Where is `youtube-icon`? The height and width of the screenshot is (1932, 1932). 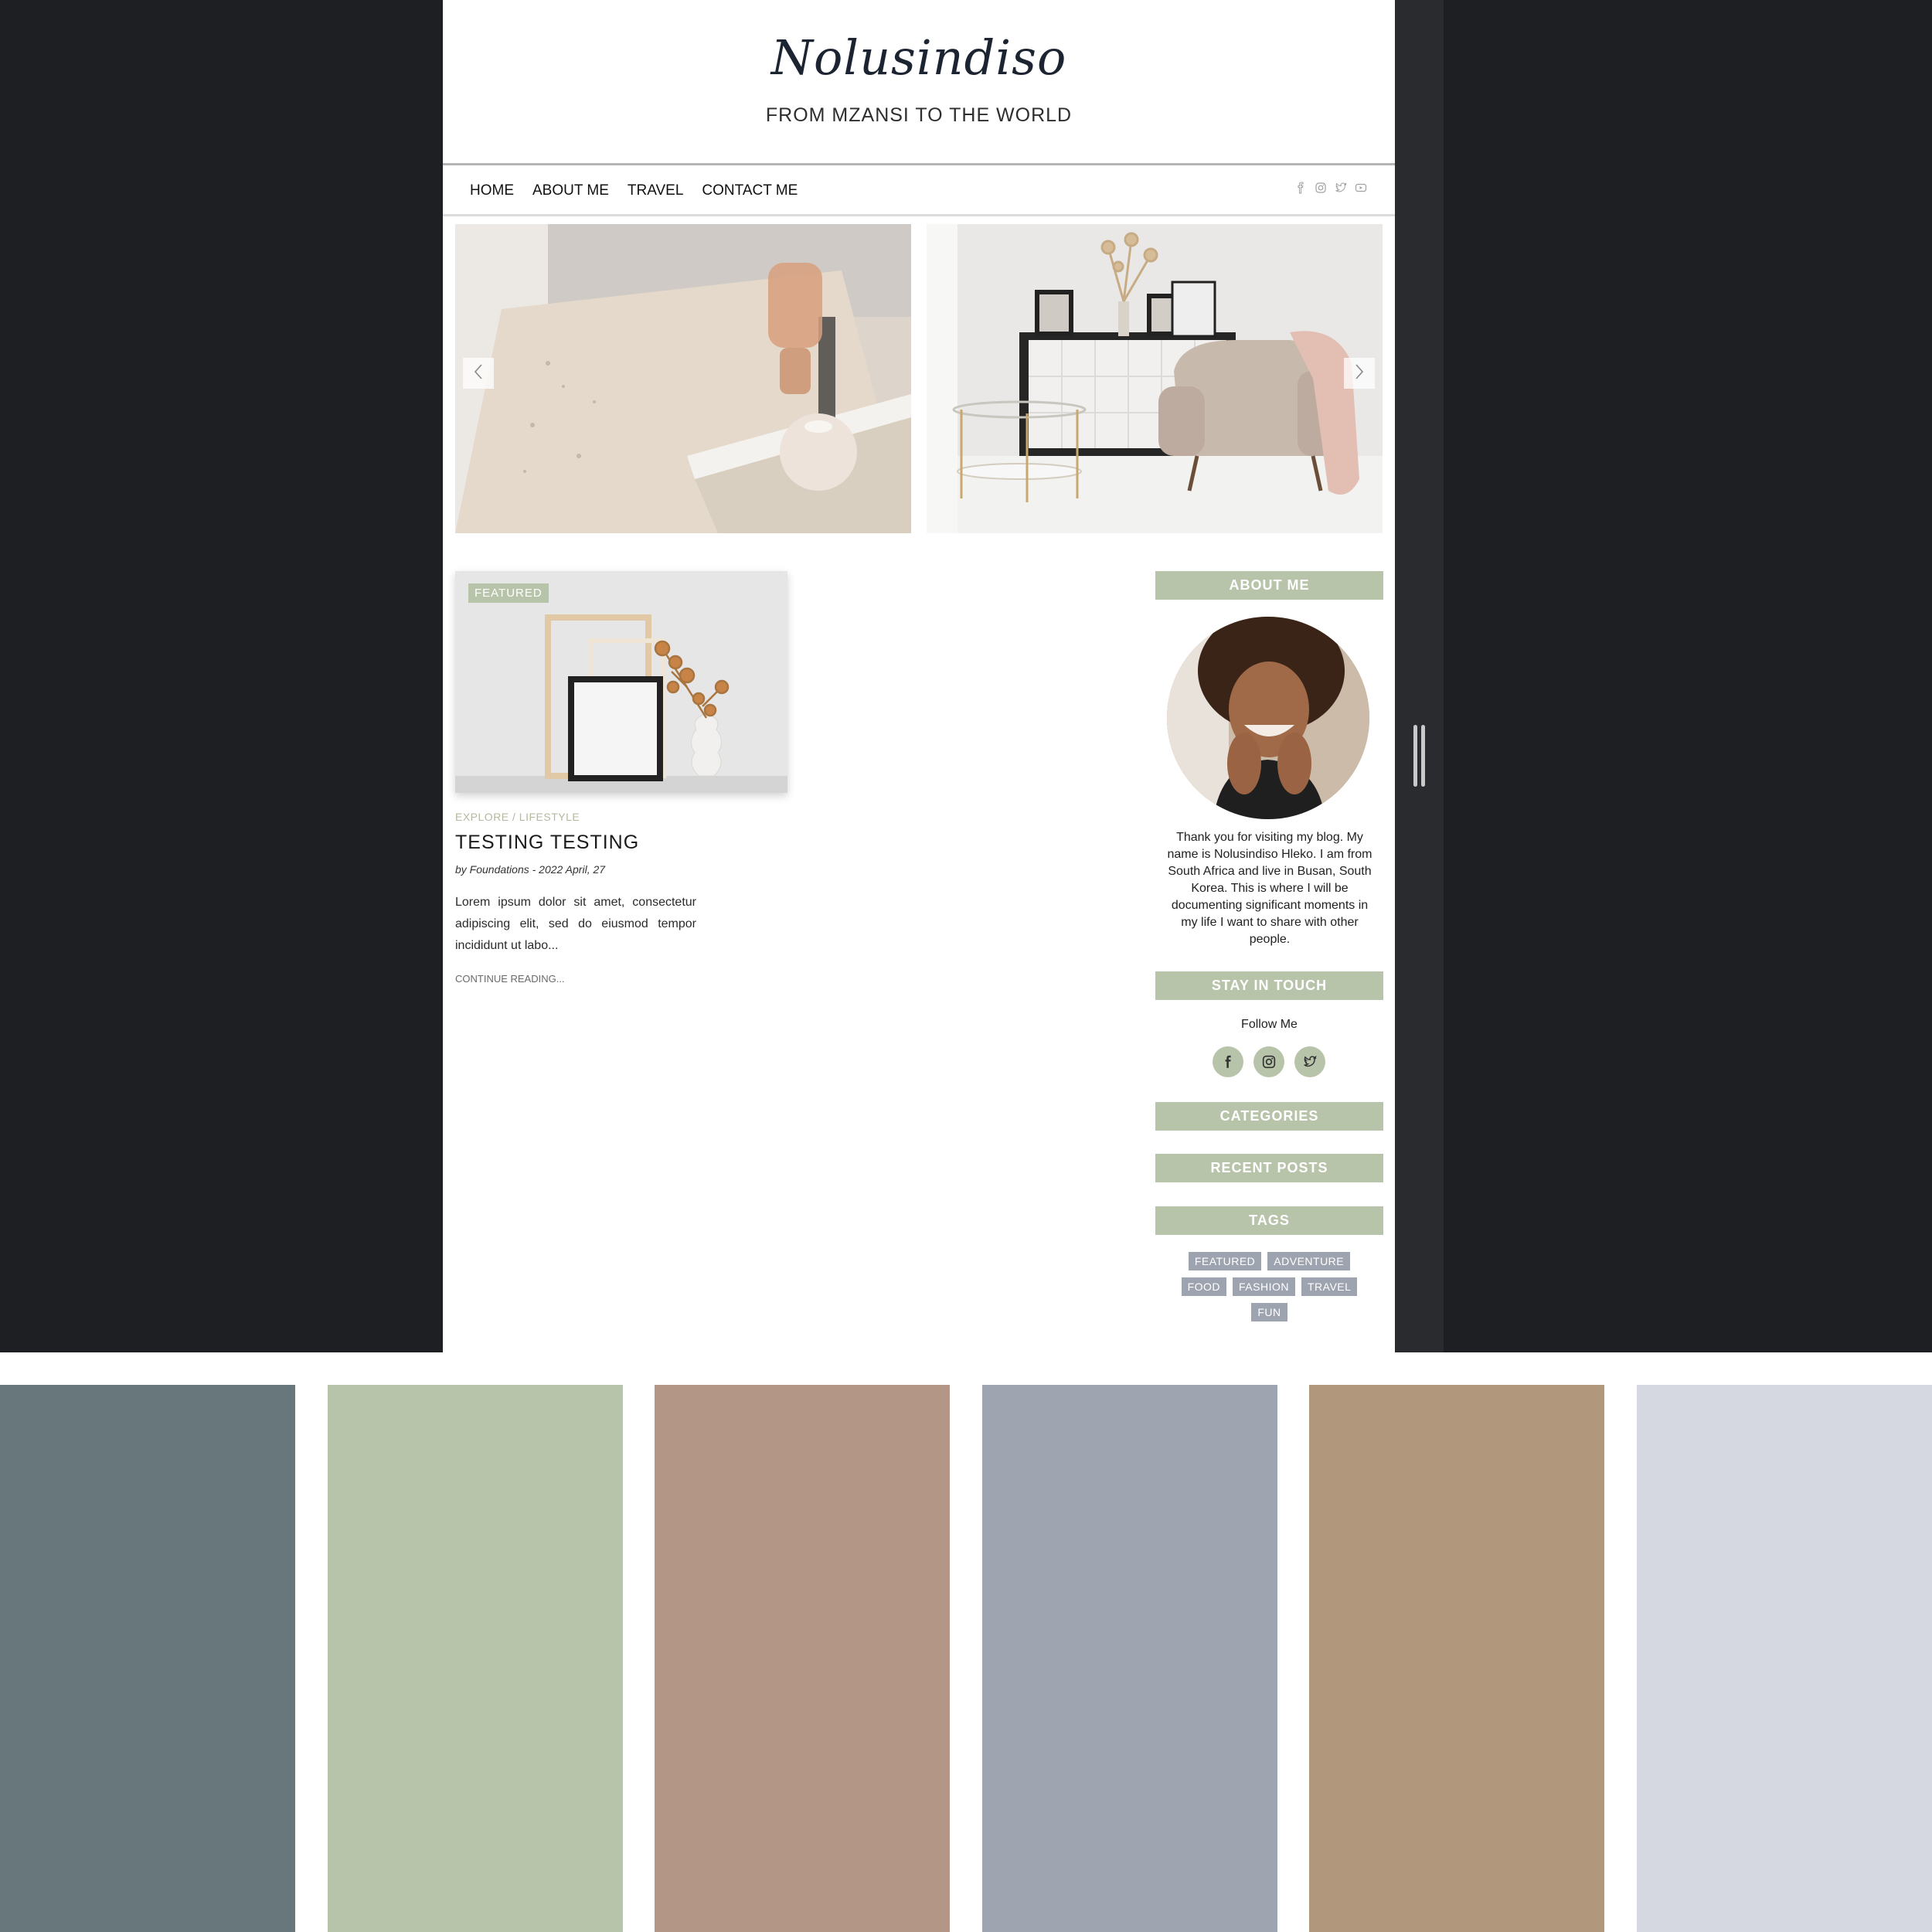
youtube-icon is located at coordinates (1361, 188).